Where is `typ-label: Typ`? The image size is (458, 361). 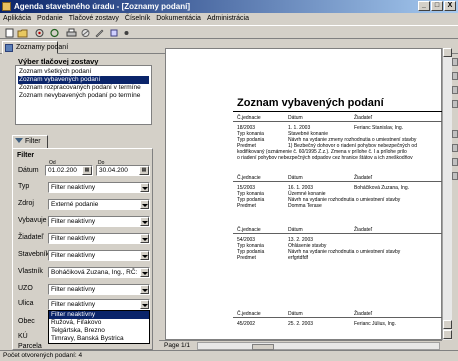
typ-label: Typ is located at coordinates (24, 186).